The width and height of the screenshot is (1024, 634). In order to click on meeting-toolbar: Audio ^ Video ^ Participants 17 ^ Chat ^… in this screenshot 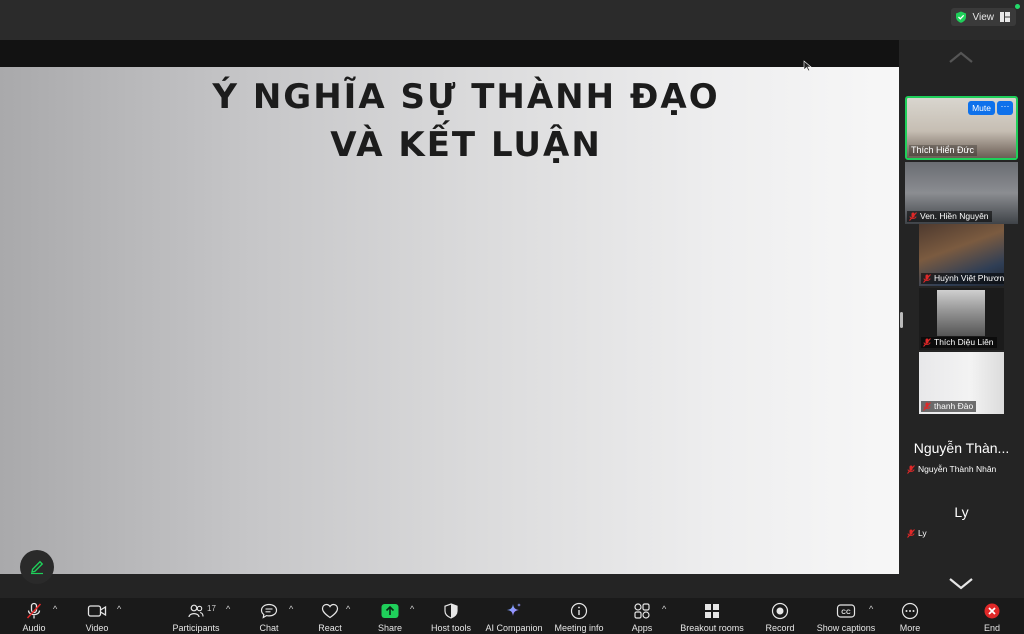, I will do `click(512, 616)`.